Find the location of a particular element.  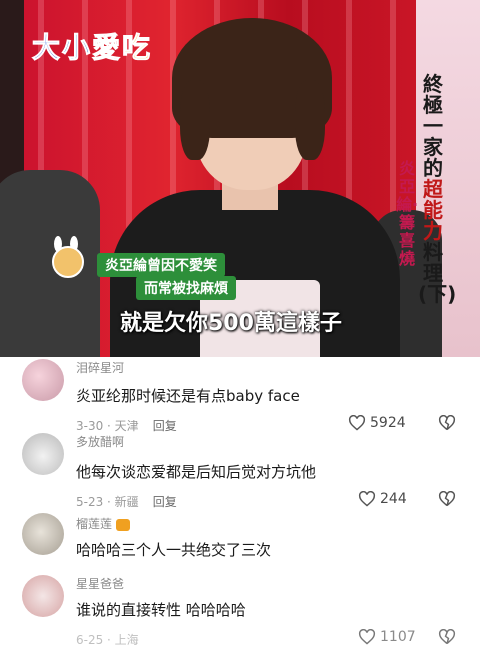

like-button: 1107 is located at coordinates (387, 637).